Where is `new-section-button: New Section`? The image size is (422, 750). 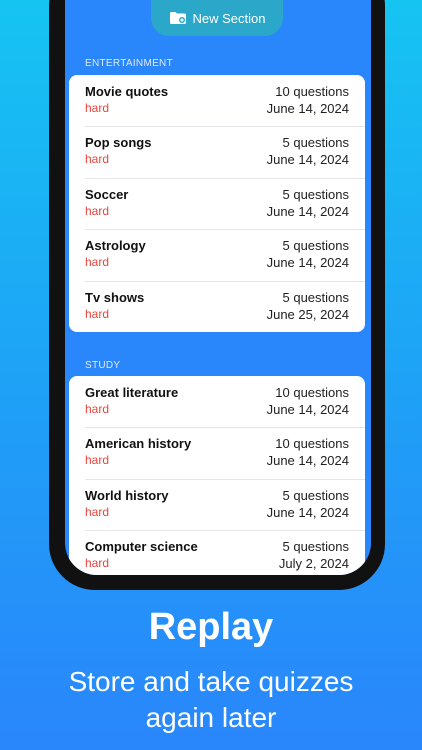
new-section-button: New Section is located at coordinates (217, 18).